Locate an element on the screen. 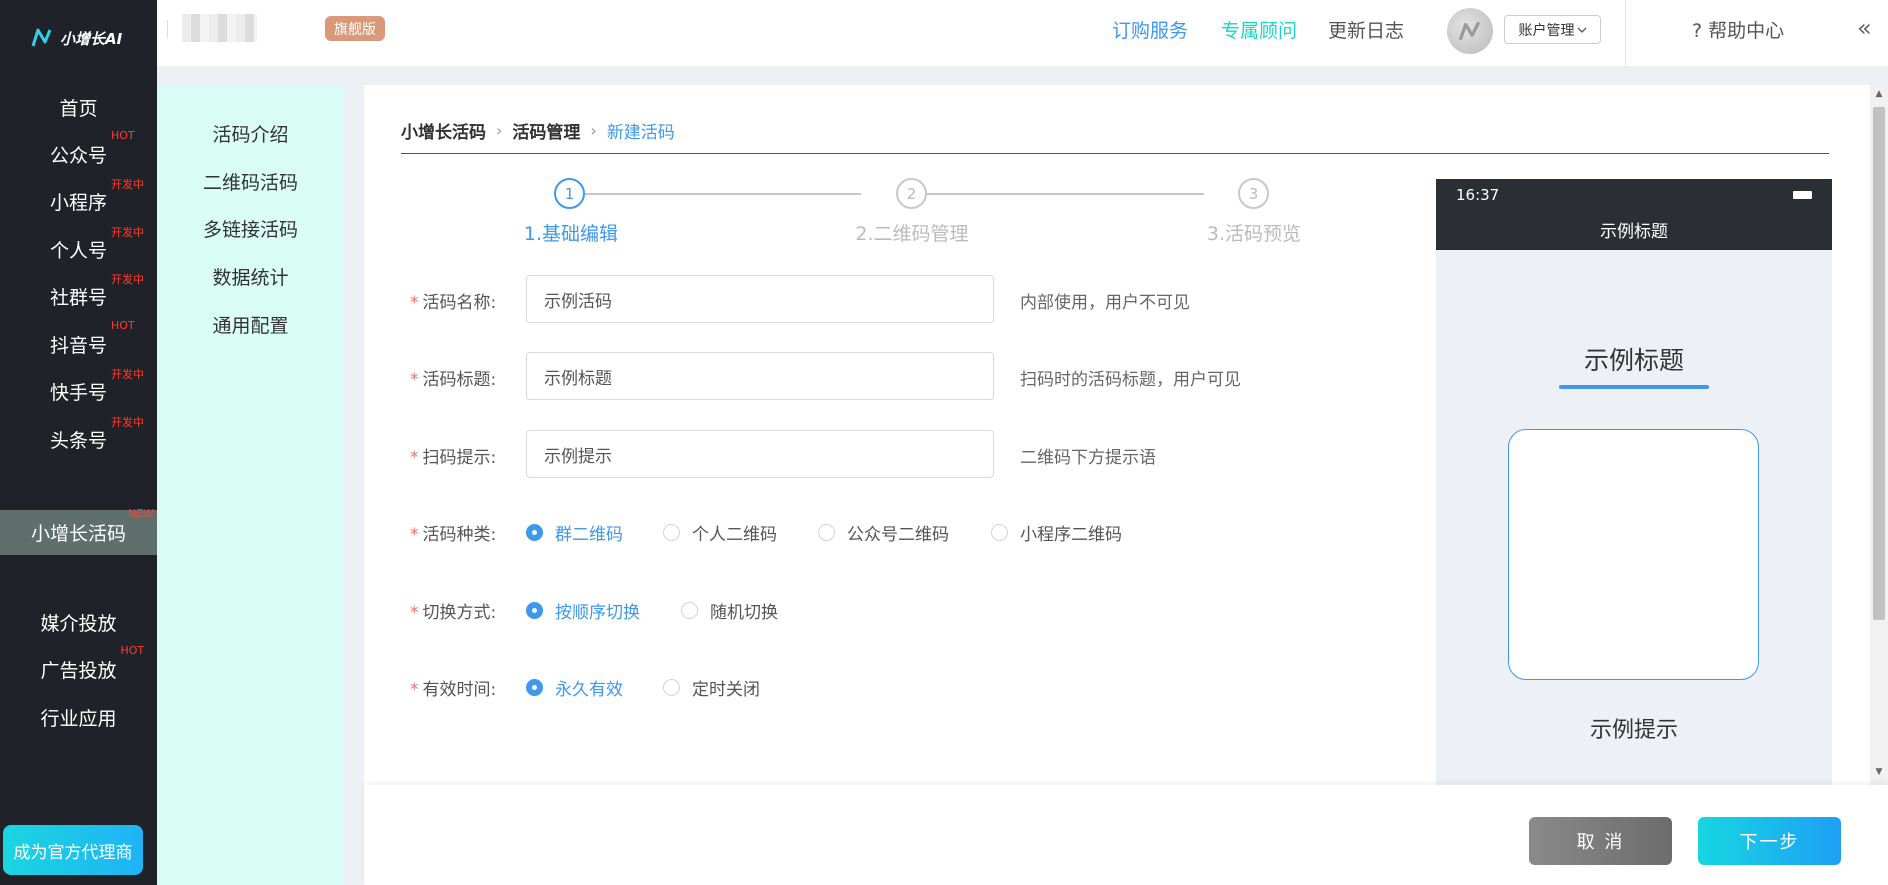  validity-label: * 有效时间: is located at coordinates (453, 690).